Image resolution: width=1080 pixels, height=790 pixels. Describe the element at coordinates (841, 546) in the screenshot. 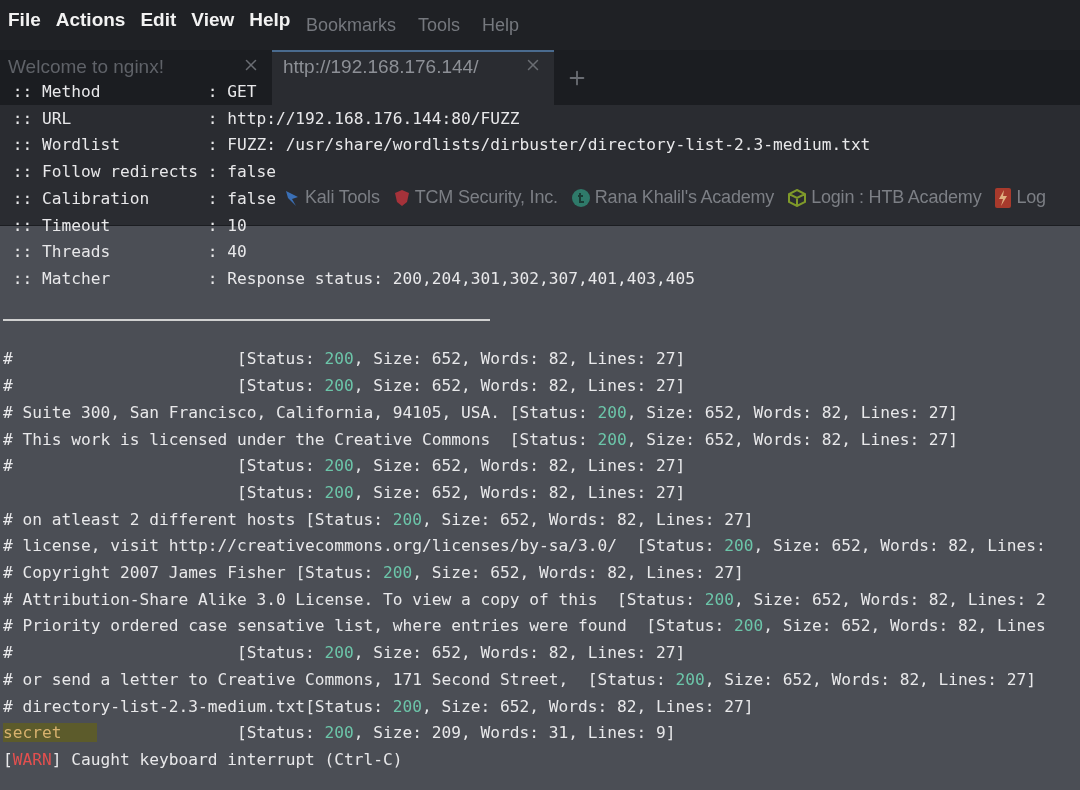

I see `status-text: [Status: 200, Size: 652, Words: 82, Lines:` at that location.